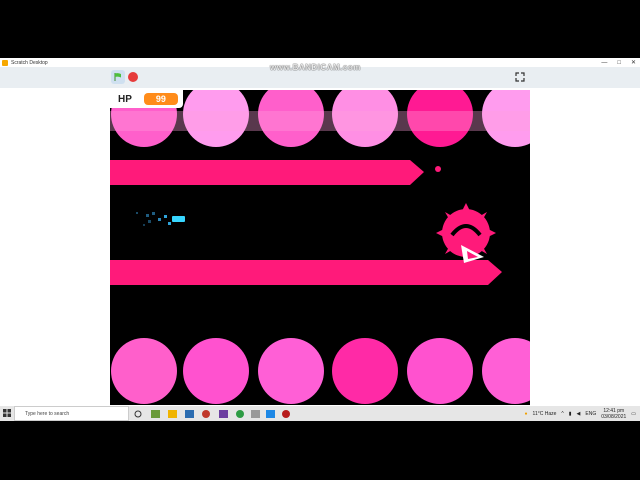 This screenshot has height=480, width=640. I want to click on window-title: Scratch Desktop, so click(29, 62).